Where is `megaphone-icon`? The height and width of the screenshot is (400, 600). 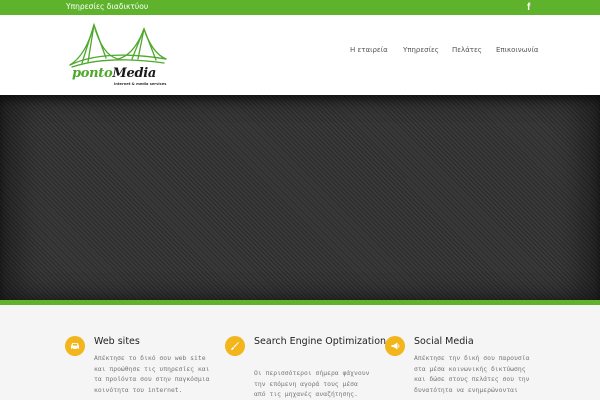 megaphone-icon is located at coordinates (395, 346).